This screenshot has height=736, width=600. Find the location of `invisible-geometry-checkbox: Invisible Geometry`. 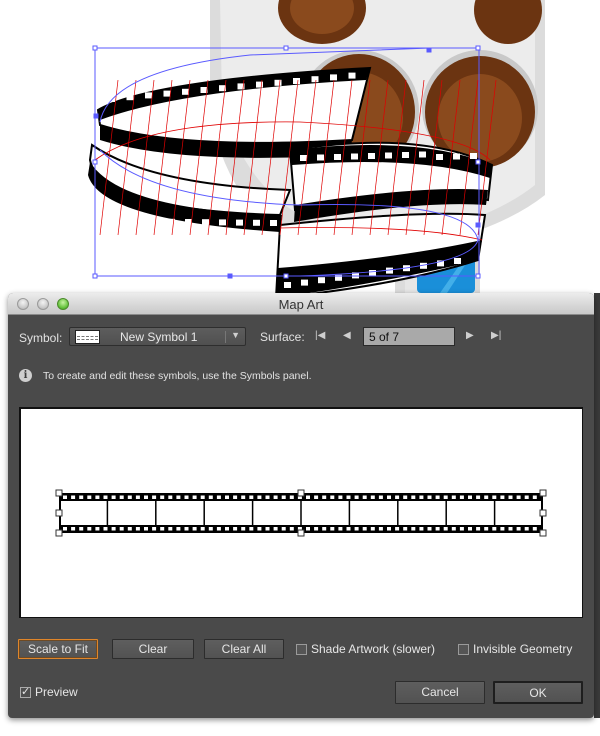

invisible-geometry-checkbox: Invisible Geometry is located at coordinates (515, 649).